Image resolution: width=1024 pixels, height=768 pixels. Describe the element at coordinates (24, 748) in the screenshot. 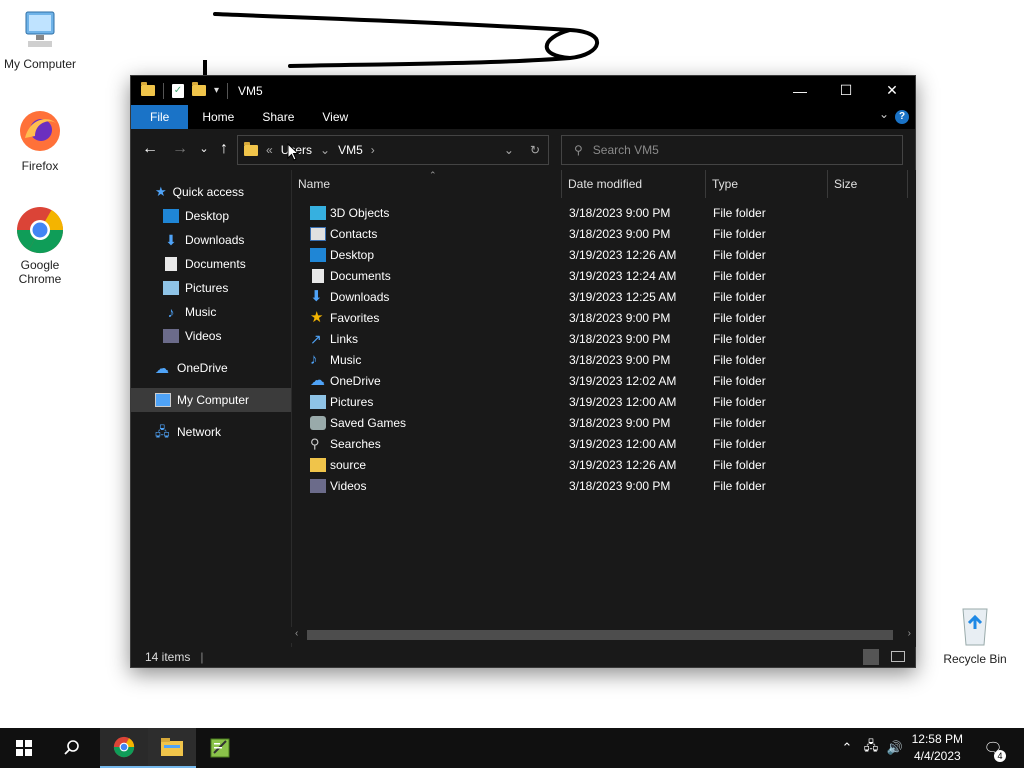

I see `start-button` at that location.